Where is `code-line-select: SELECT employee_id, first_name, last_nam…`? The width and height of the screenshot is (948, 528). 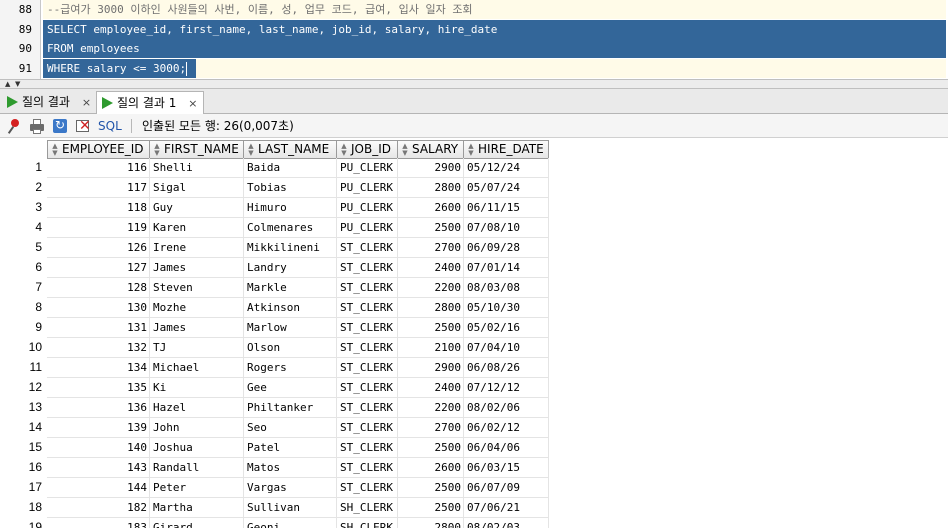
code-line-select: SELECT employee_id, first_name, last_nam… is located at coordinates (494, 29).